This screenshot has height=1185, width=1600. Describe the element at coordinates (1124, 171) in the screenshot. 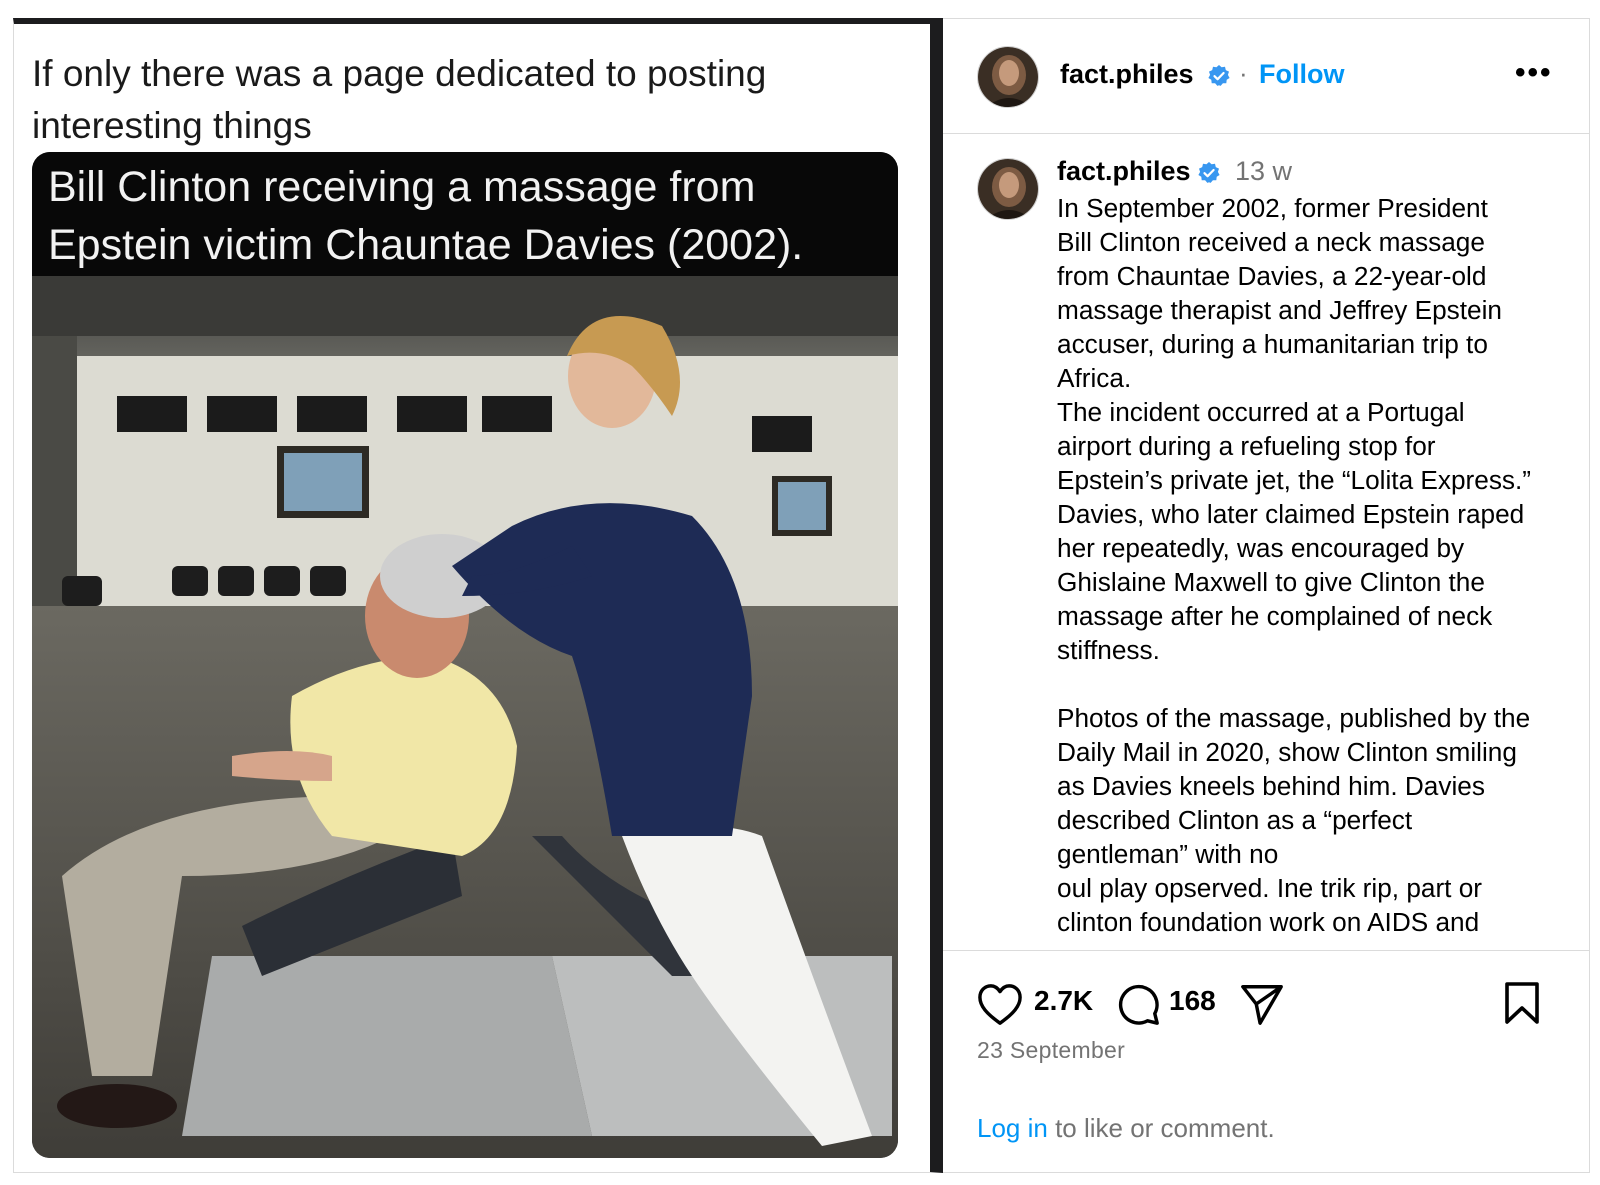

I see `caption-username: fact.philes` at that location.